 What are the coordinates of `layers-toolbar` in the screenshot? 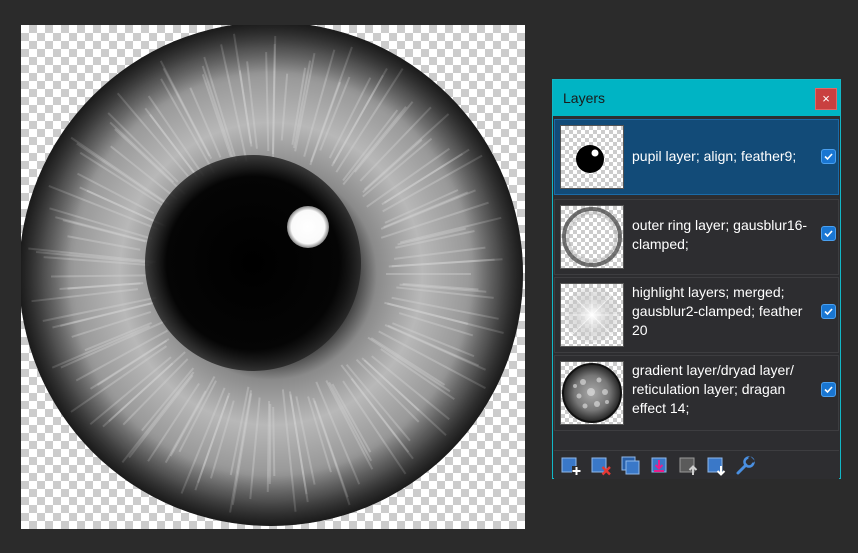 It's located at (696, 464).